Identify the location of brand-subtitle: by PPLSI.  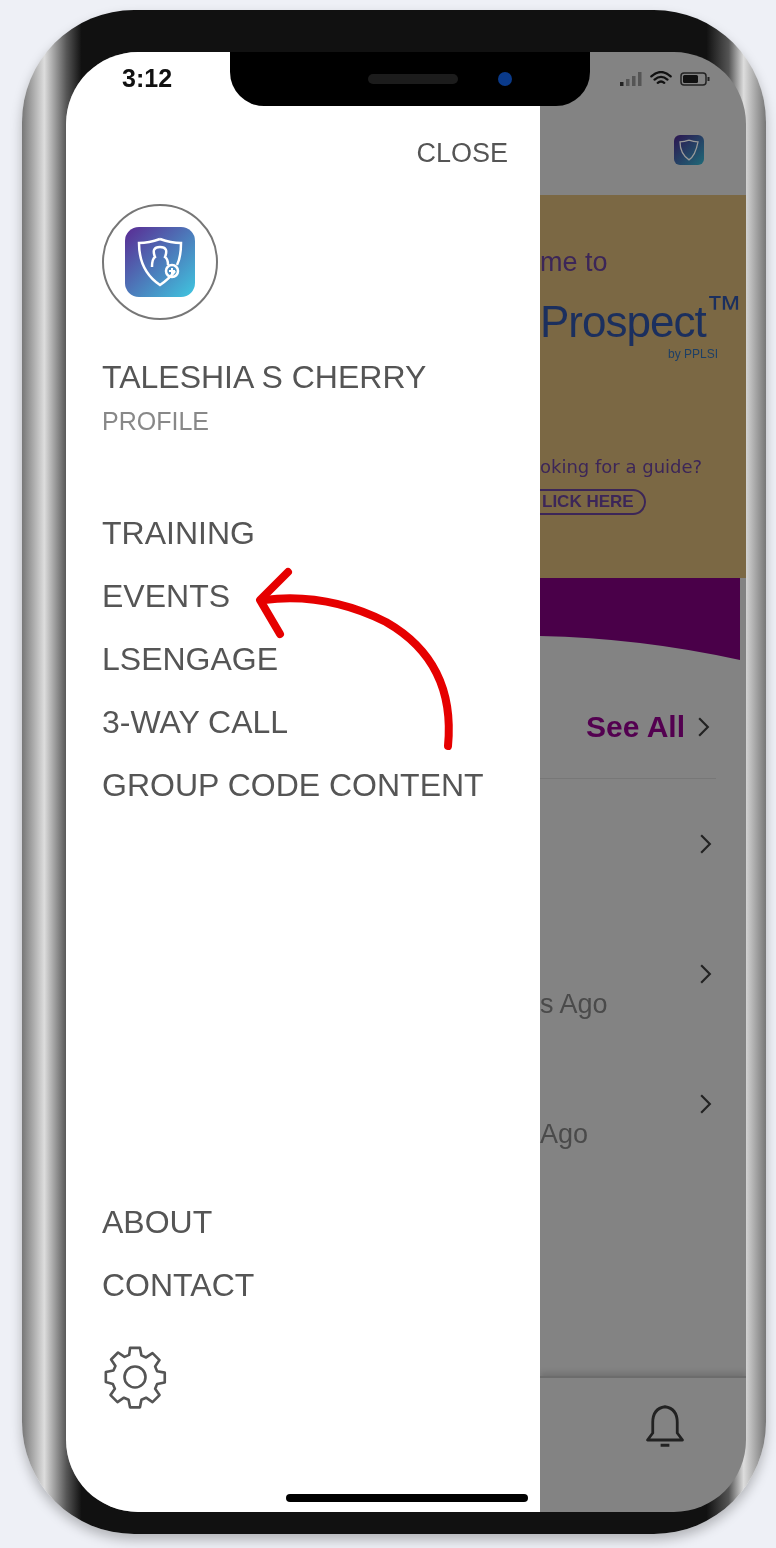
(692, 353).